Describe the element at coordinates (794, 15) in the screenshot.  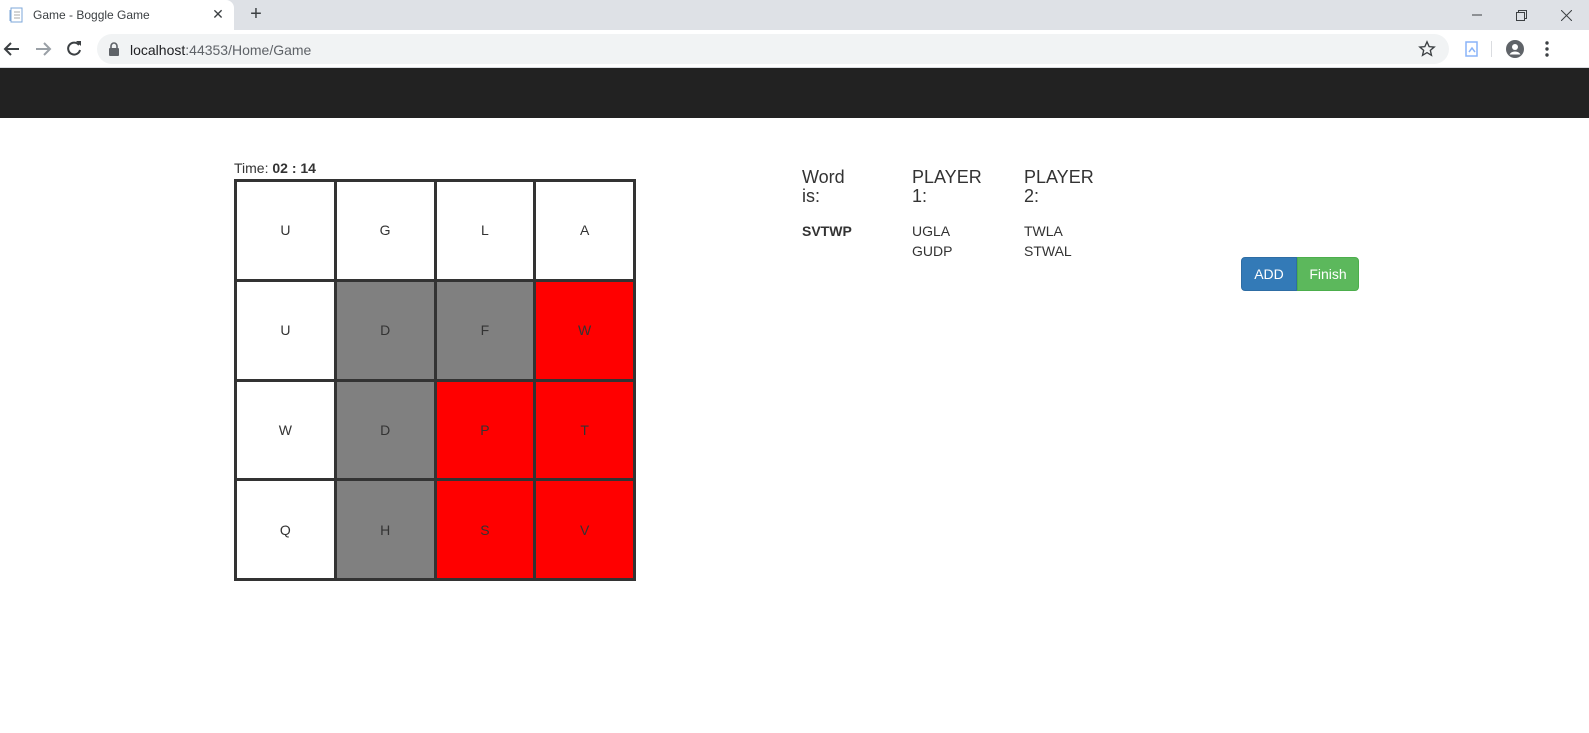
I see `browser-tabstrip: Game - Boggle Game ✕ +` at that location.